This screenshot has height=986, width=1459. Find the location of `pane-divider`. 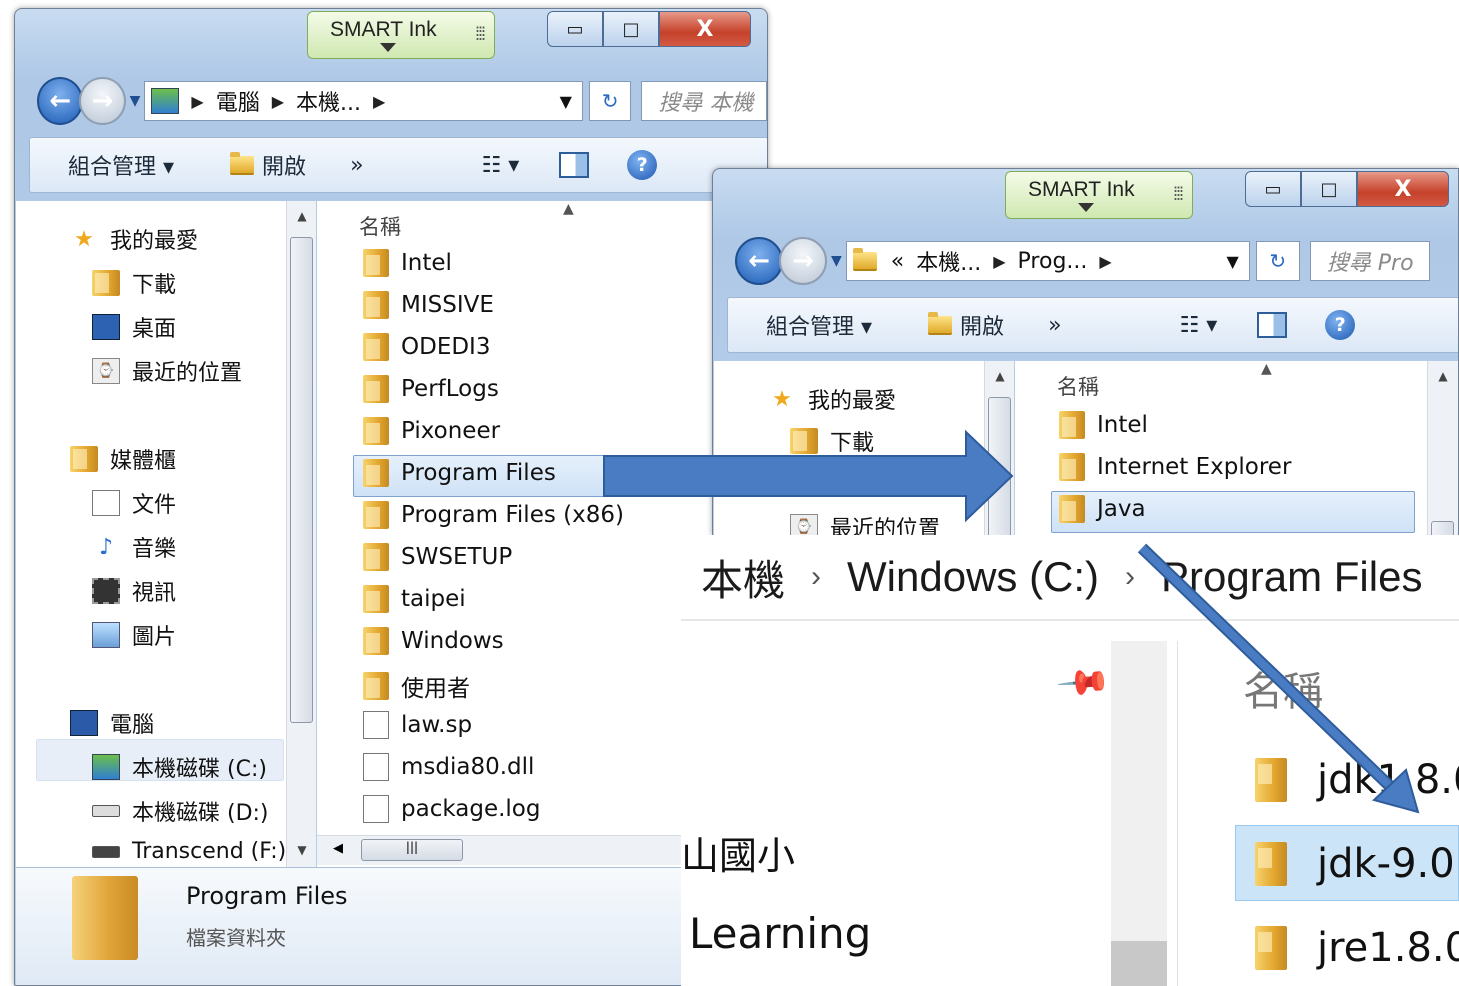

pane-divider is located at coordinates (1177, 813).